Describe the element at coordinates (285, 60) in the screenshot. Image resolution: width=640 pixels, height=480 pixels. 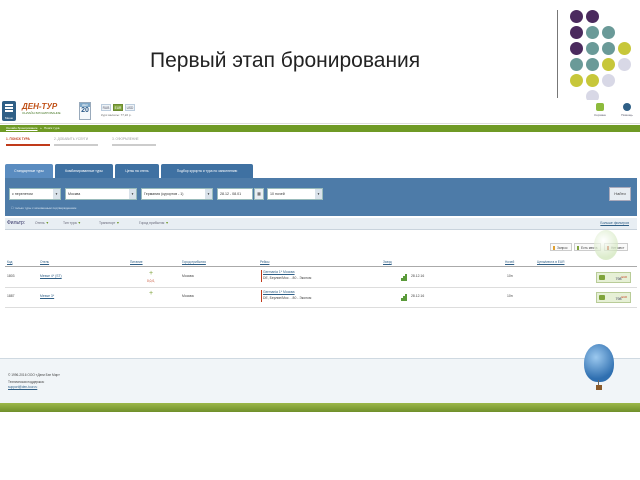
I see `slide-title: Первый этап бронирования` at that location.